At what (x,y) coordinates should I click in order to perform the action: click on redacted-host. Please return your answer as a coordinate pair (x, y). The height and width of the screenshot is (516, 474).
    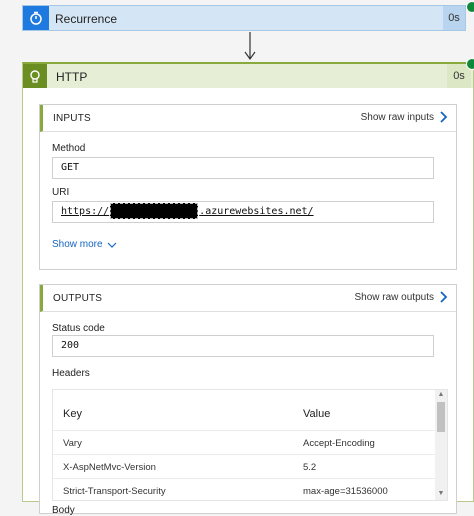
    Looking at the image, I should click on (154, 211).